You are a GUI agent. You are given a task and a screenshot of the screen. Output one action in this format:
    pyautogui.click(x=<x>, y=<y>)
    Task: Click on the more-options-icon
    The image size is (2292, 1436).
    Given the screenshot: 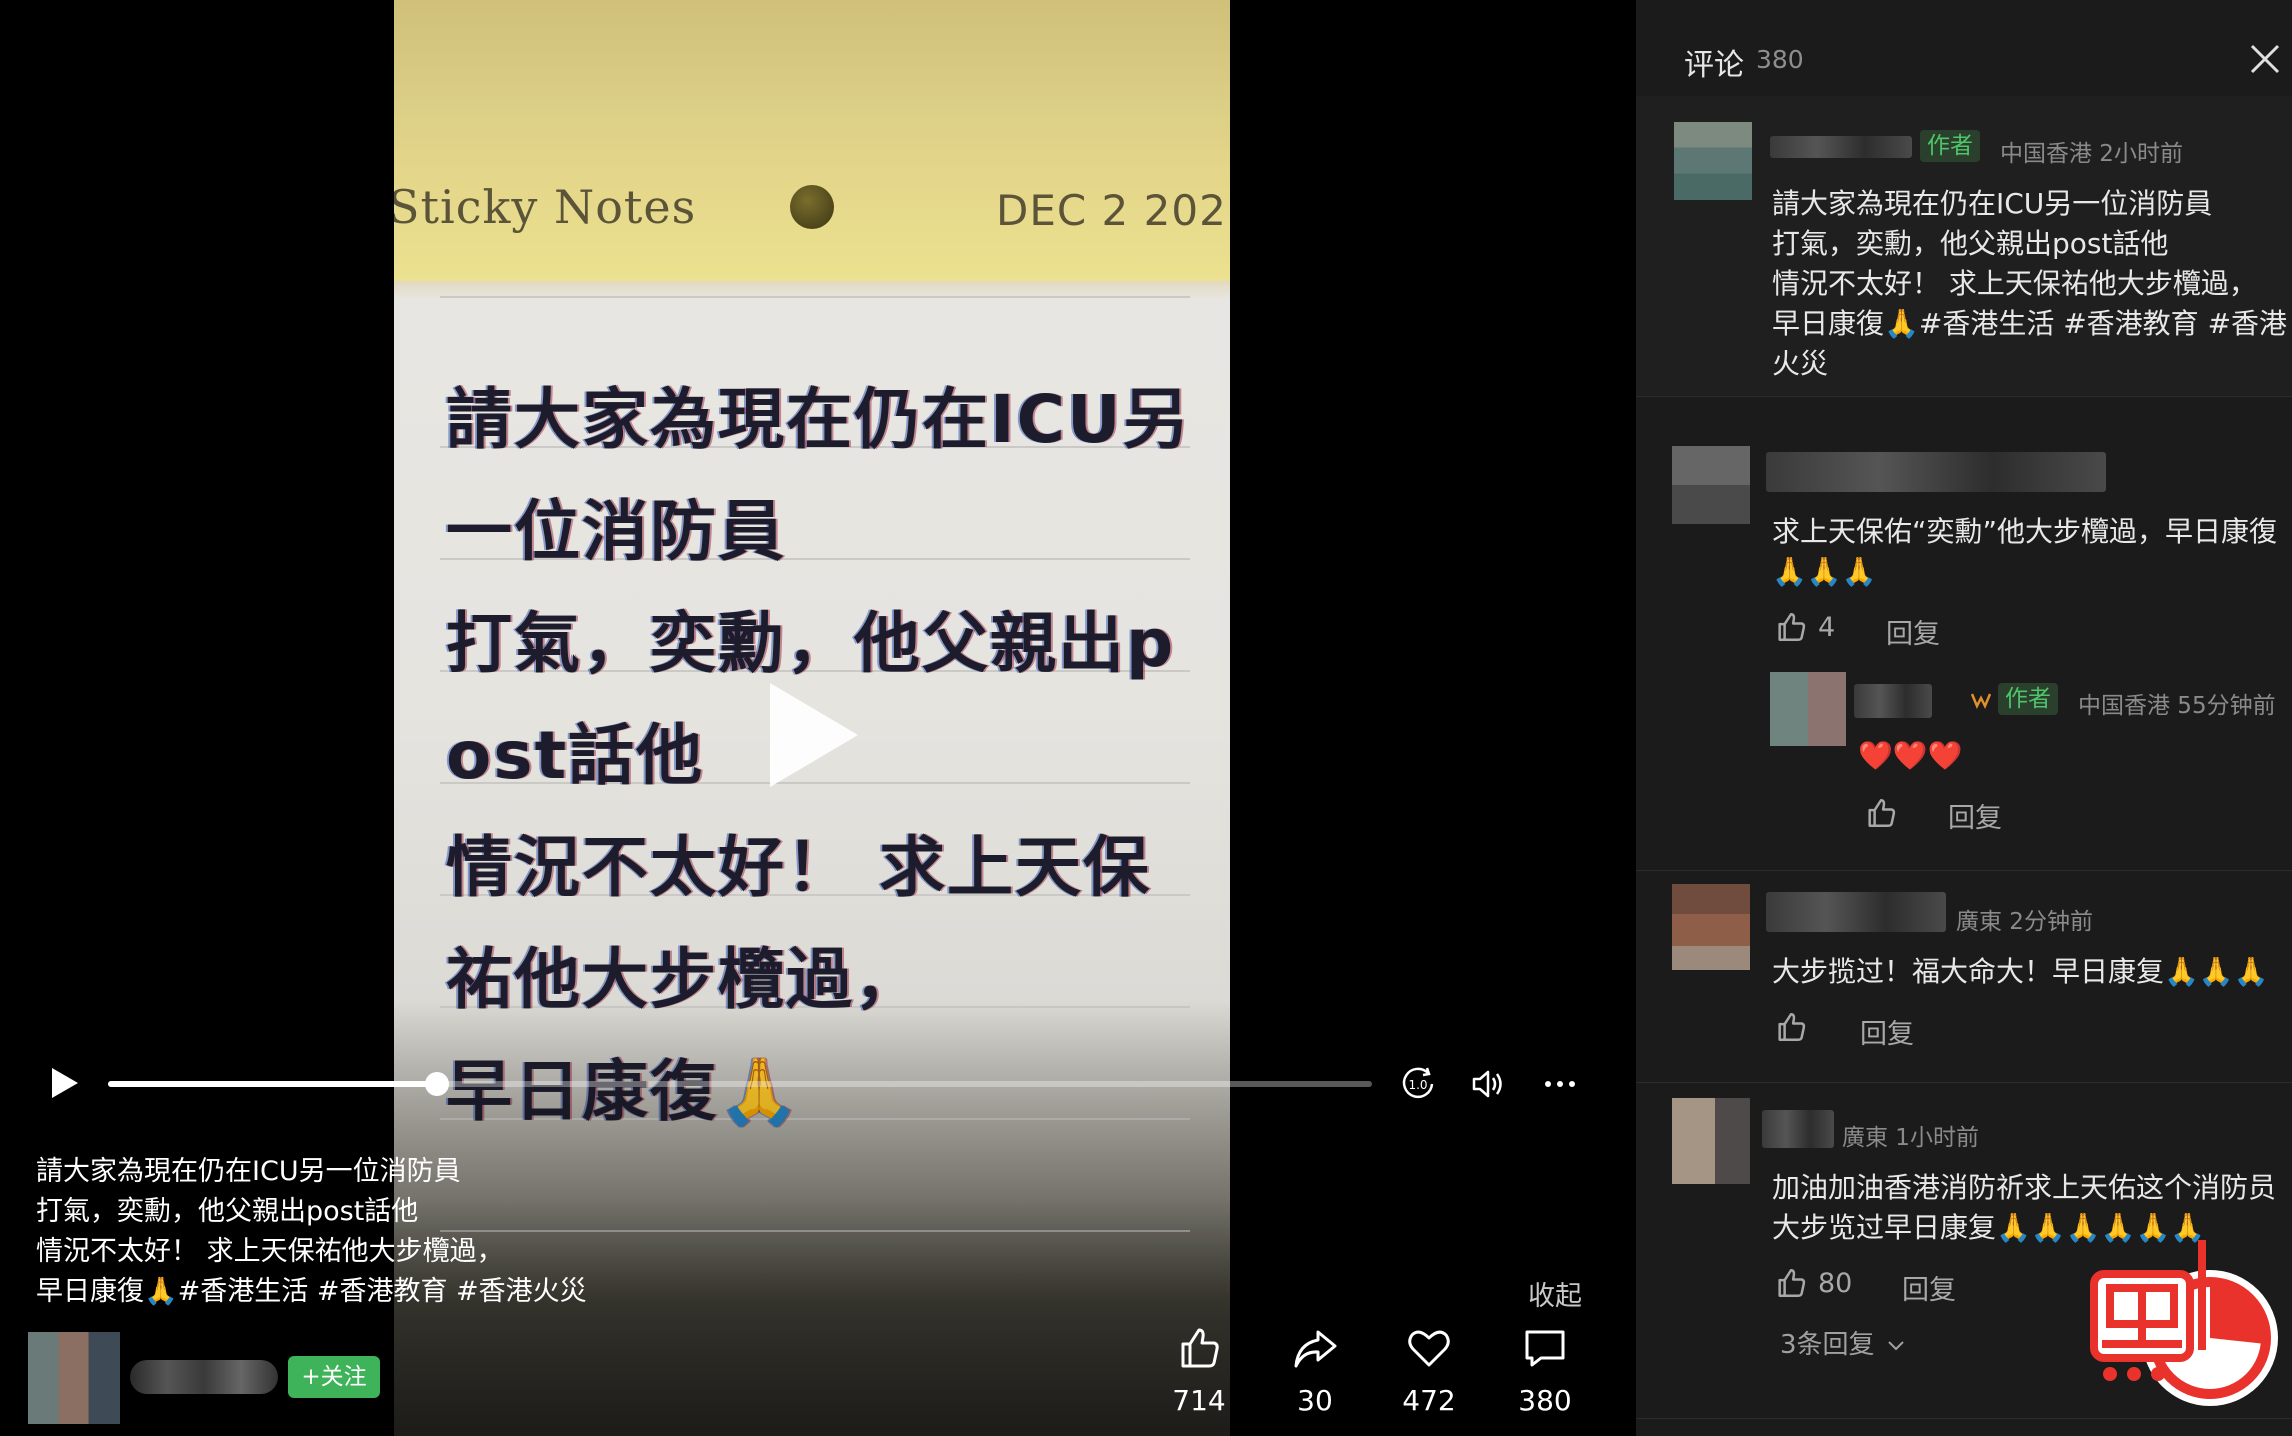 What is the action you would take?
    pyautogui.click(x=1560, y=1084)
    